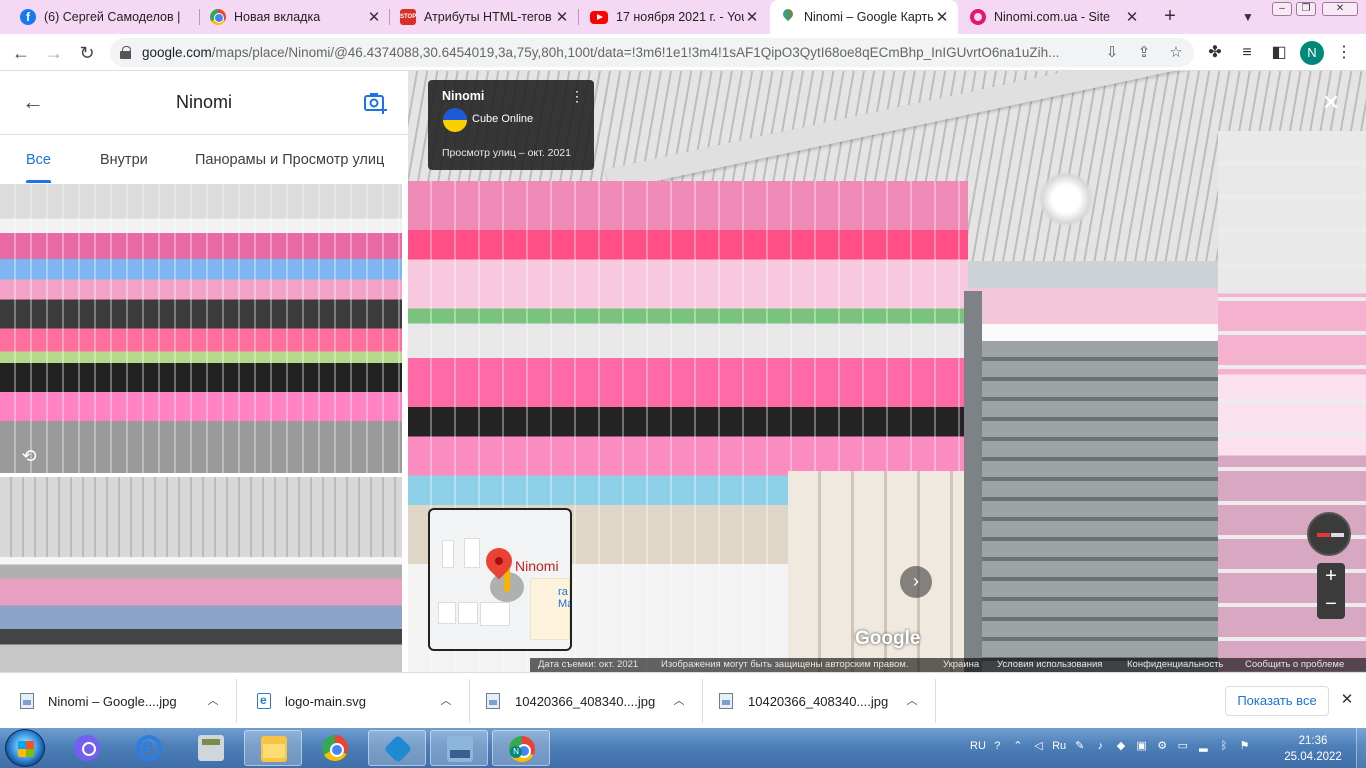 The width and height of the screenshot is (1366, 768). What do you see at coordinates (1038, 746) in the screenshot?
I see `volume-icon: ◁` at bounding box center [1038, 746].